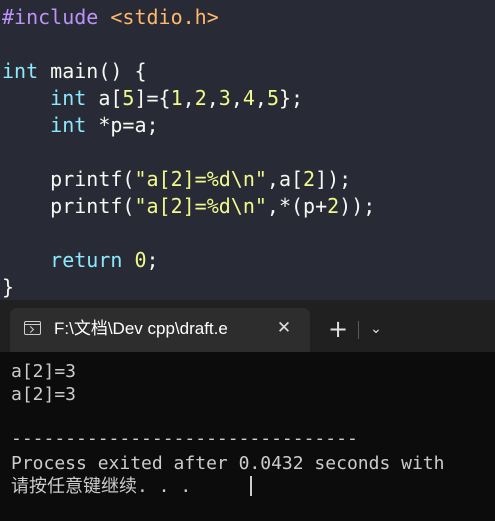 The width and height of the screenshot is (495, 521). I want to click on code-line: int main() {, so click(74, 71).